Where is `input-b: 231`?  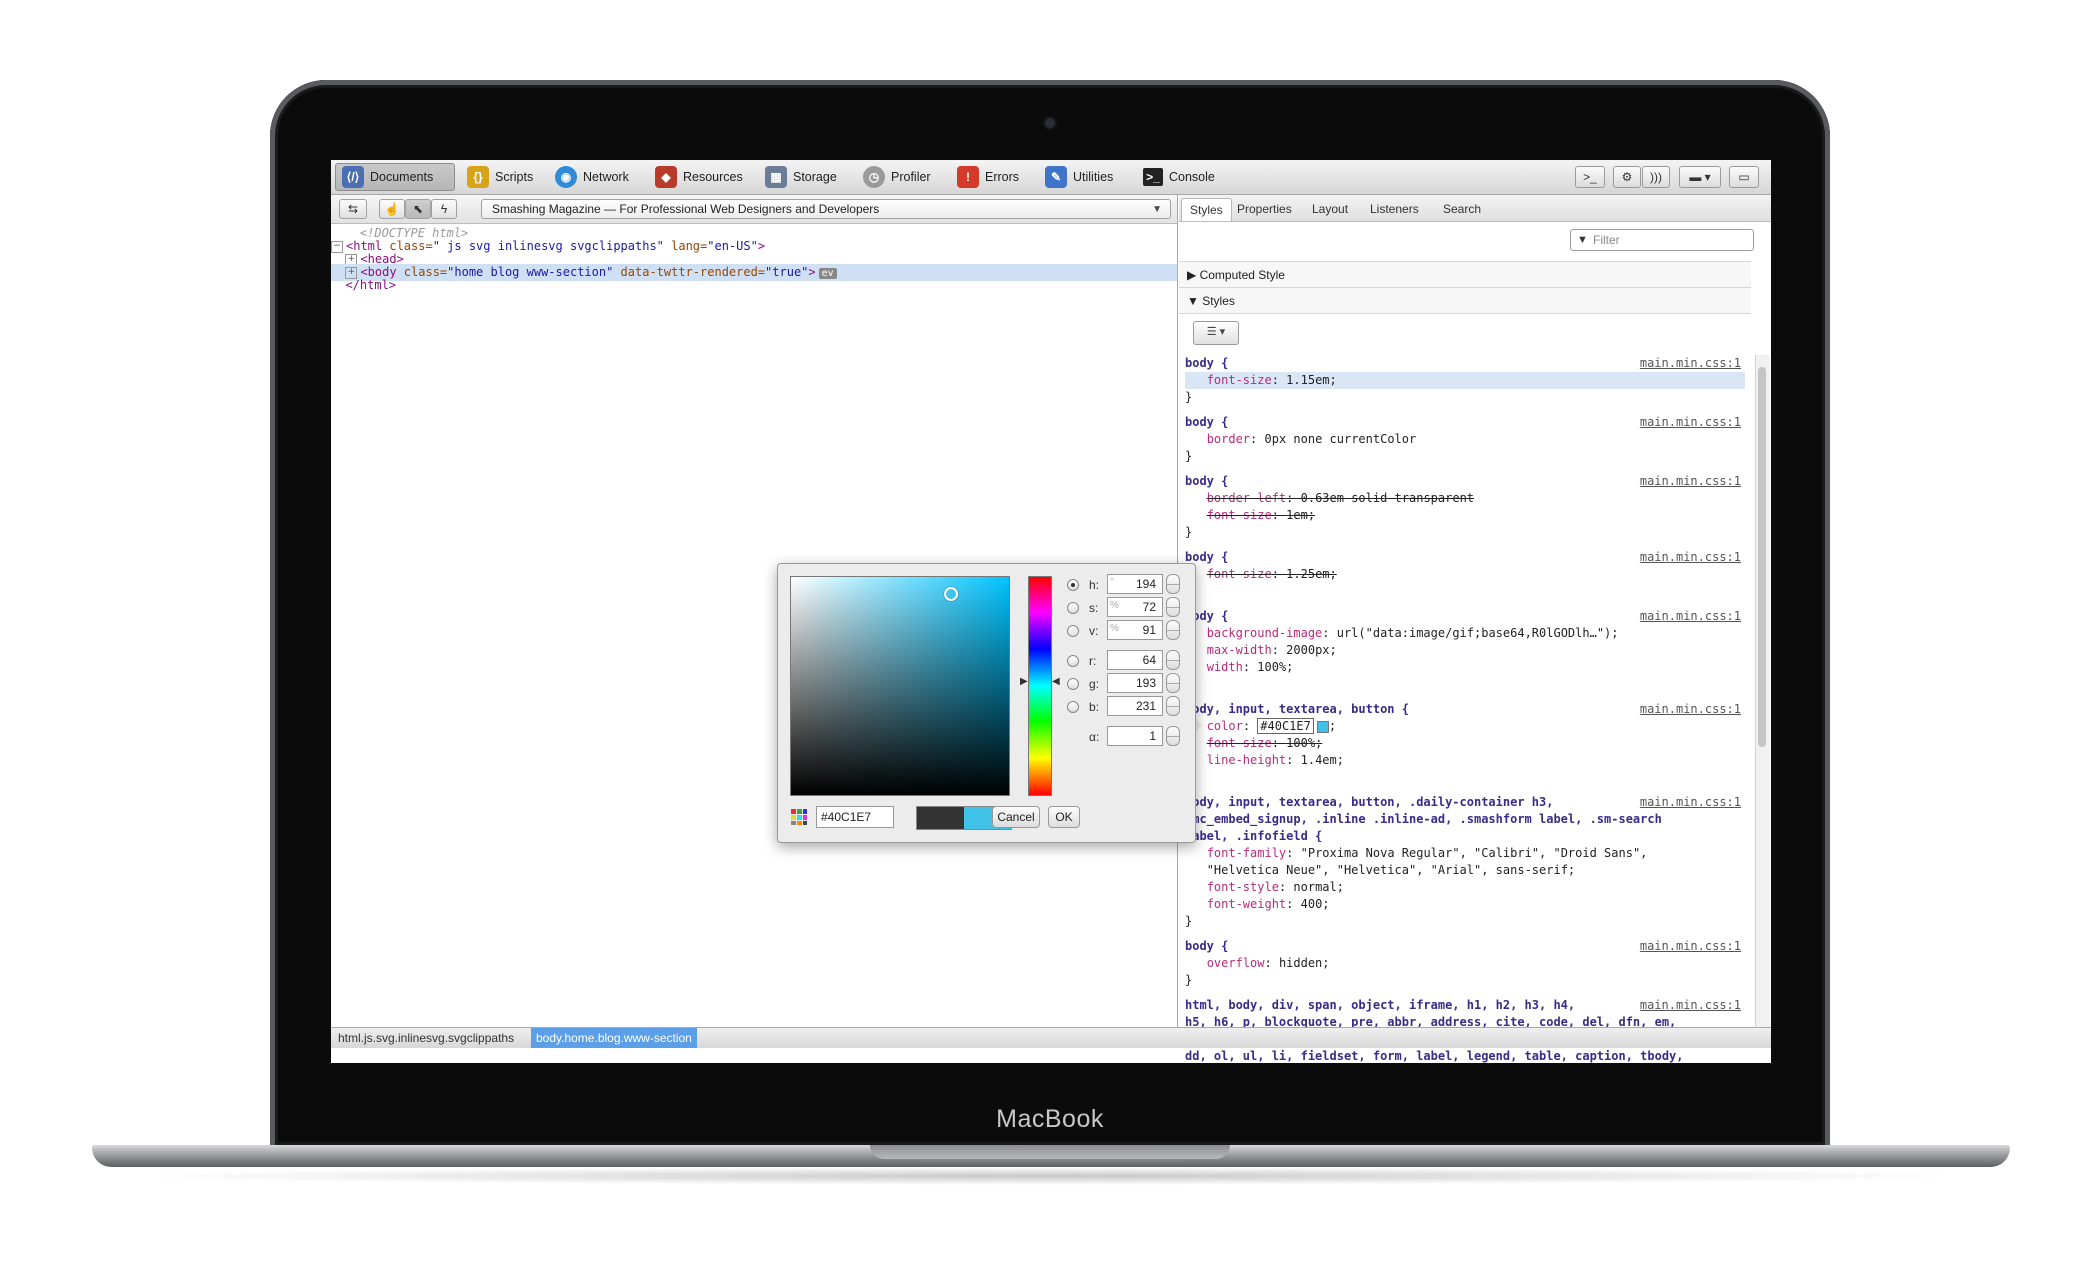
input-b: 231 is located at coordinates (1135, 706).